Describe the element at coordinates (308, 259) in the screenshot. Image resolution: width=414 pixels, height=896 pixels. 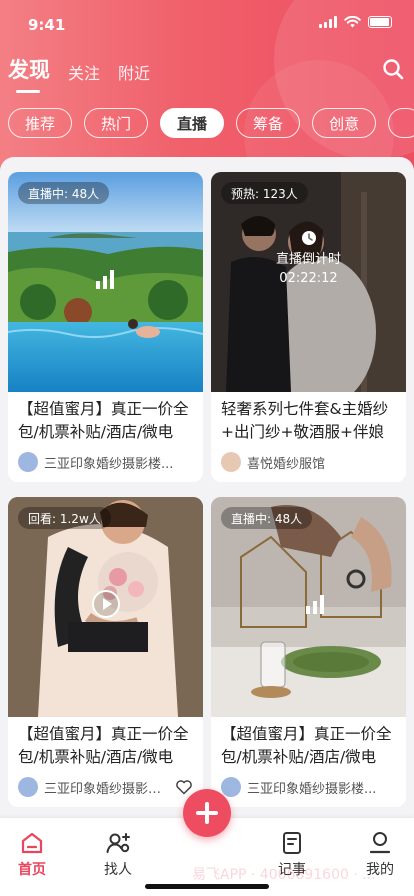
I see `countdown-label: 直播倒计时` at that location.